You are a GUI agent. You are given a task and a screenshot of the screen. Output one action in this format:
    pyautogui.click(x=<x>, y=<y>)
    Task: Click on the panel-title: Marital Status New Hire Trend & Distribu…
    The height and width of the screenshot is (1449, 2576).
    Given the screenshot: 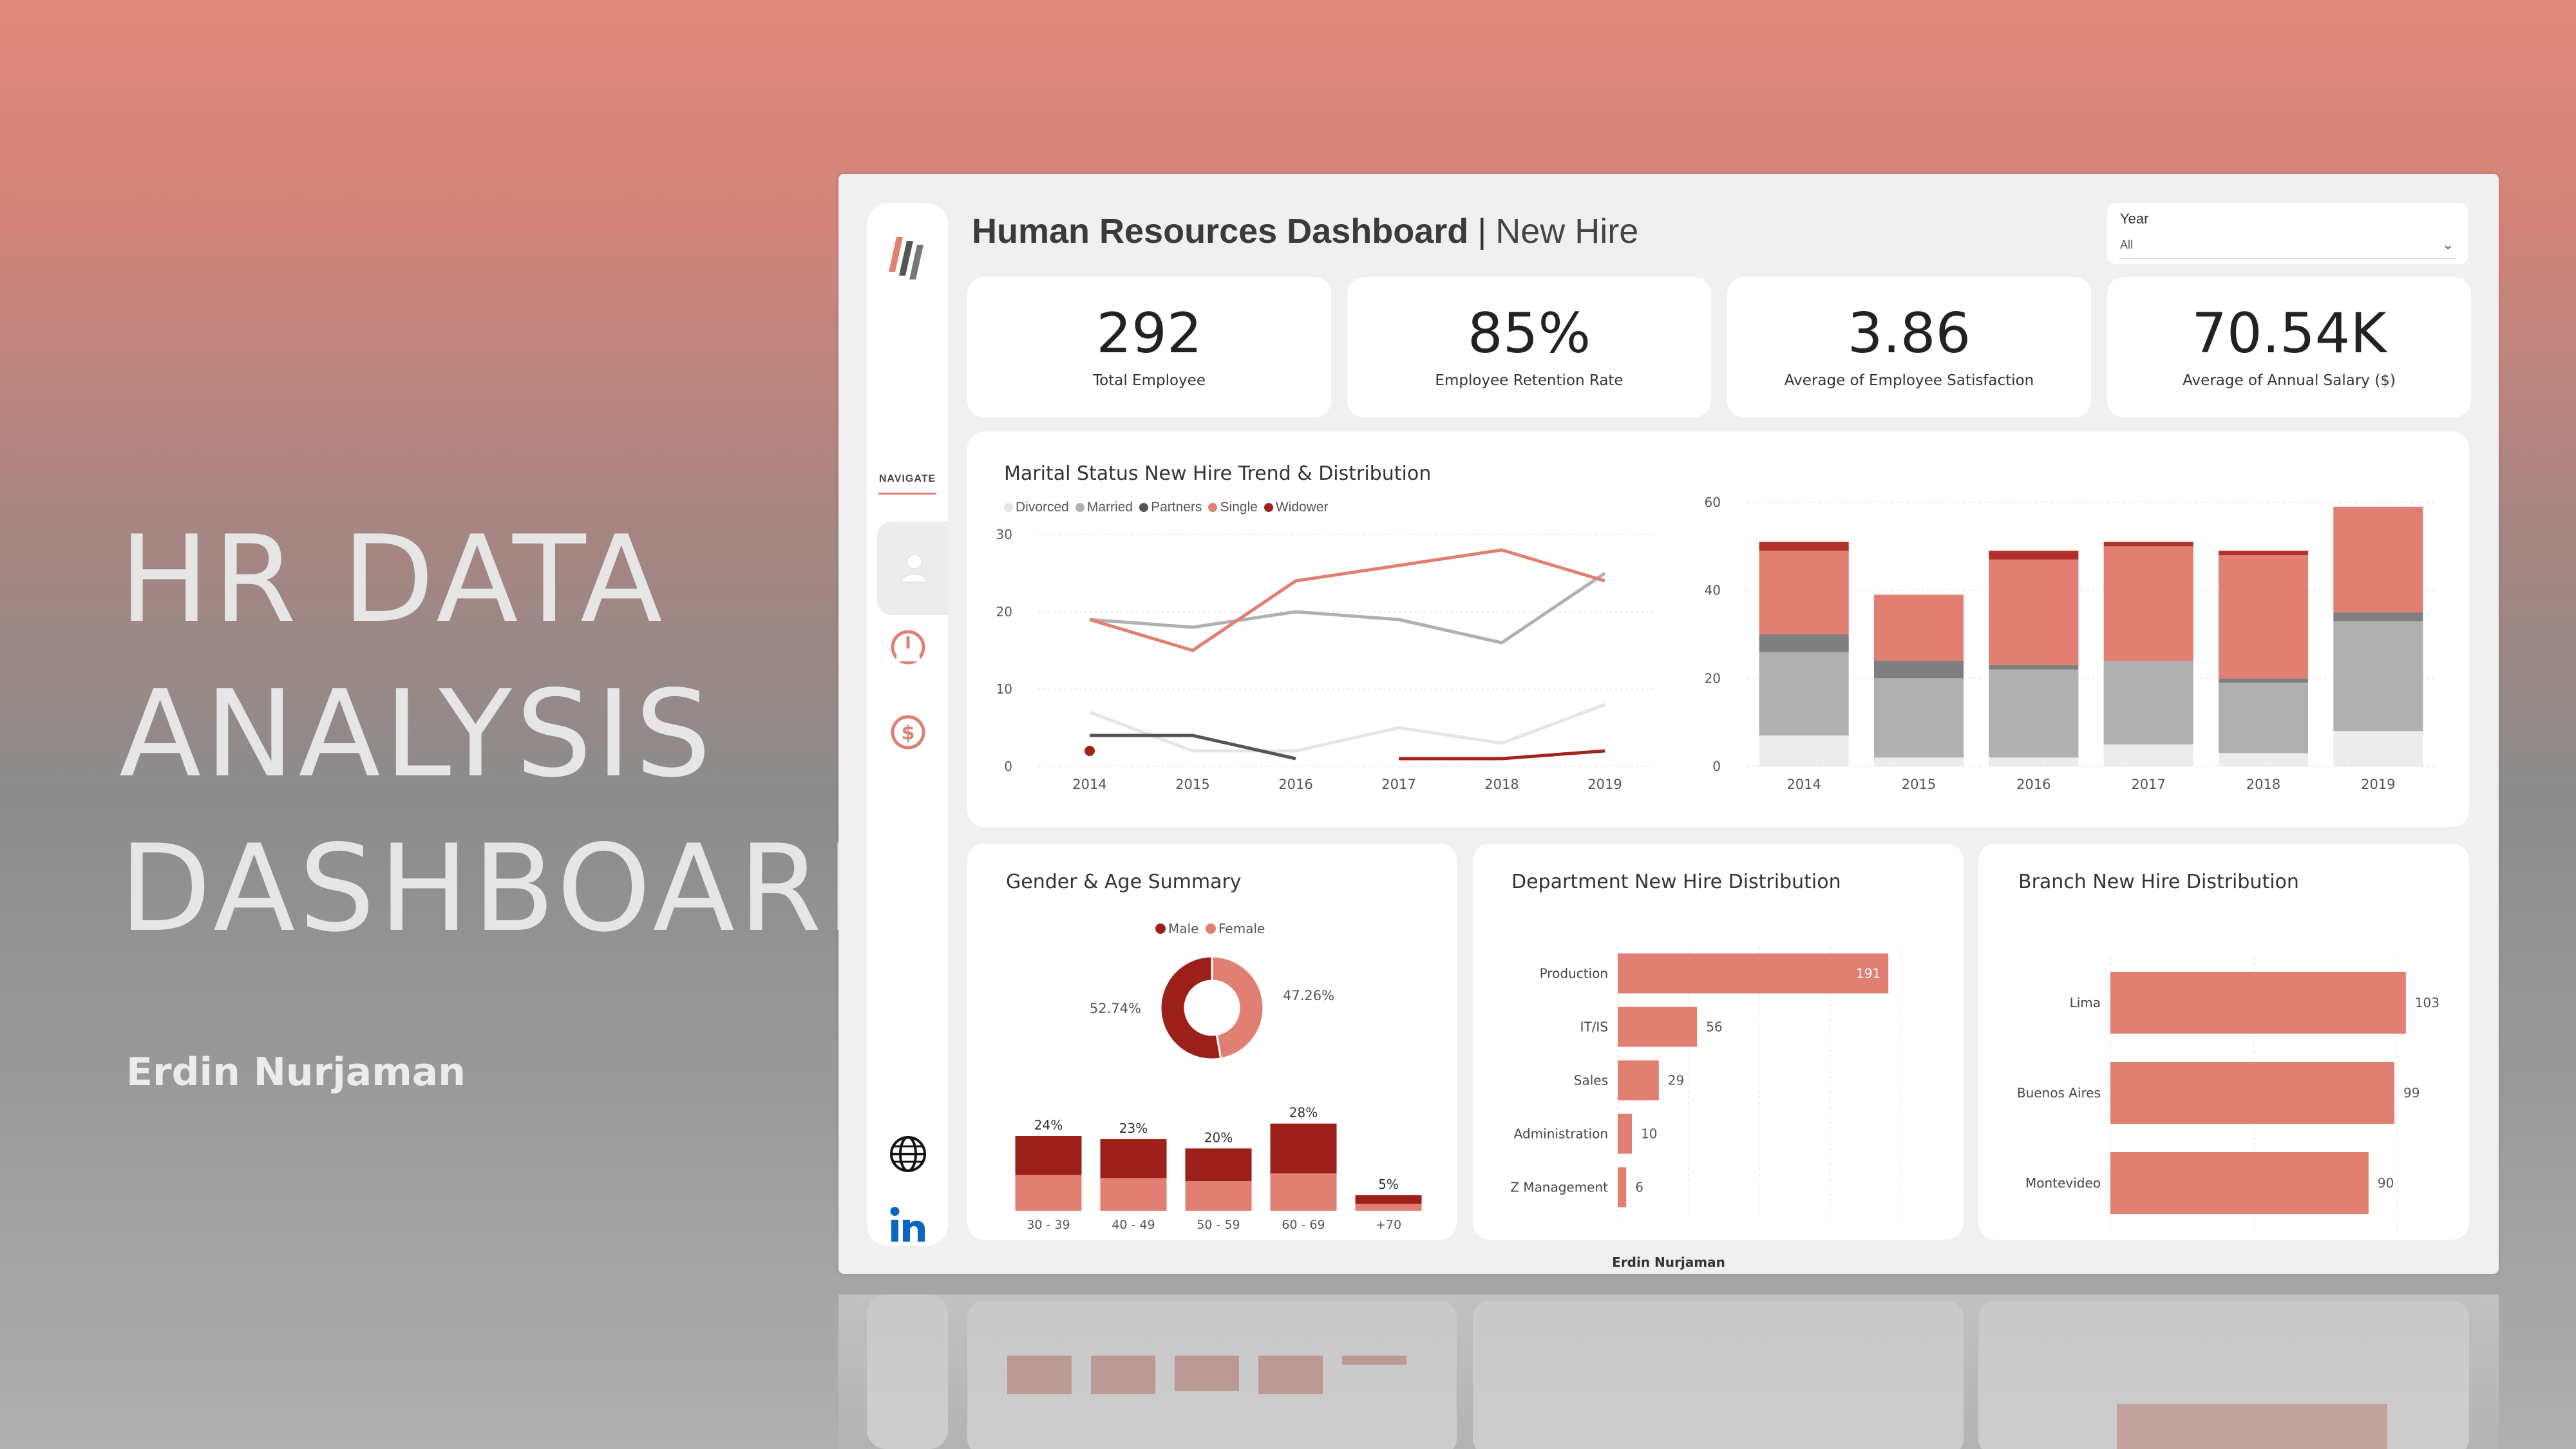 What is the action you would take?
    pyautogui.click(x=1218, y=474)
    